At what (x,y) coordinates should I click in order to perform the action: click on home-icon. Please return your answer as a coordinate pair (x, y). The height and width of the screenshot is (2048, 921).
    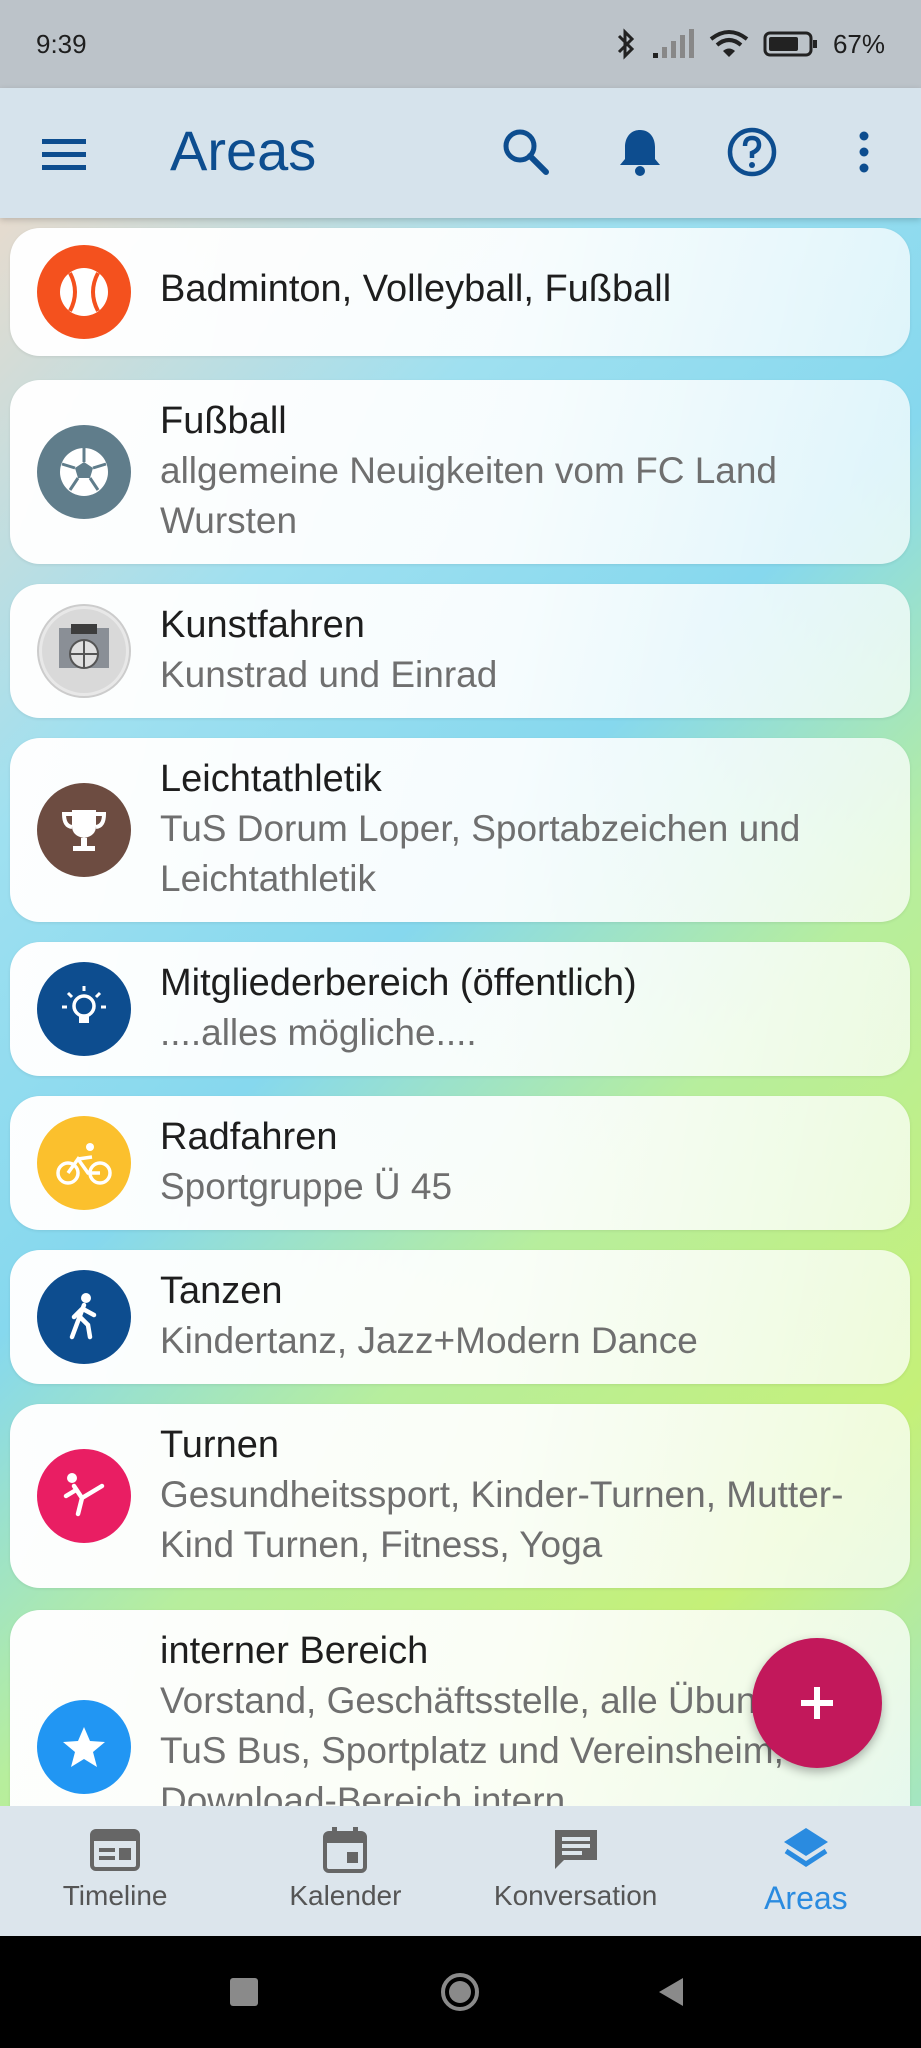
    Looking at the image, I should click on (460, 1992).